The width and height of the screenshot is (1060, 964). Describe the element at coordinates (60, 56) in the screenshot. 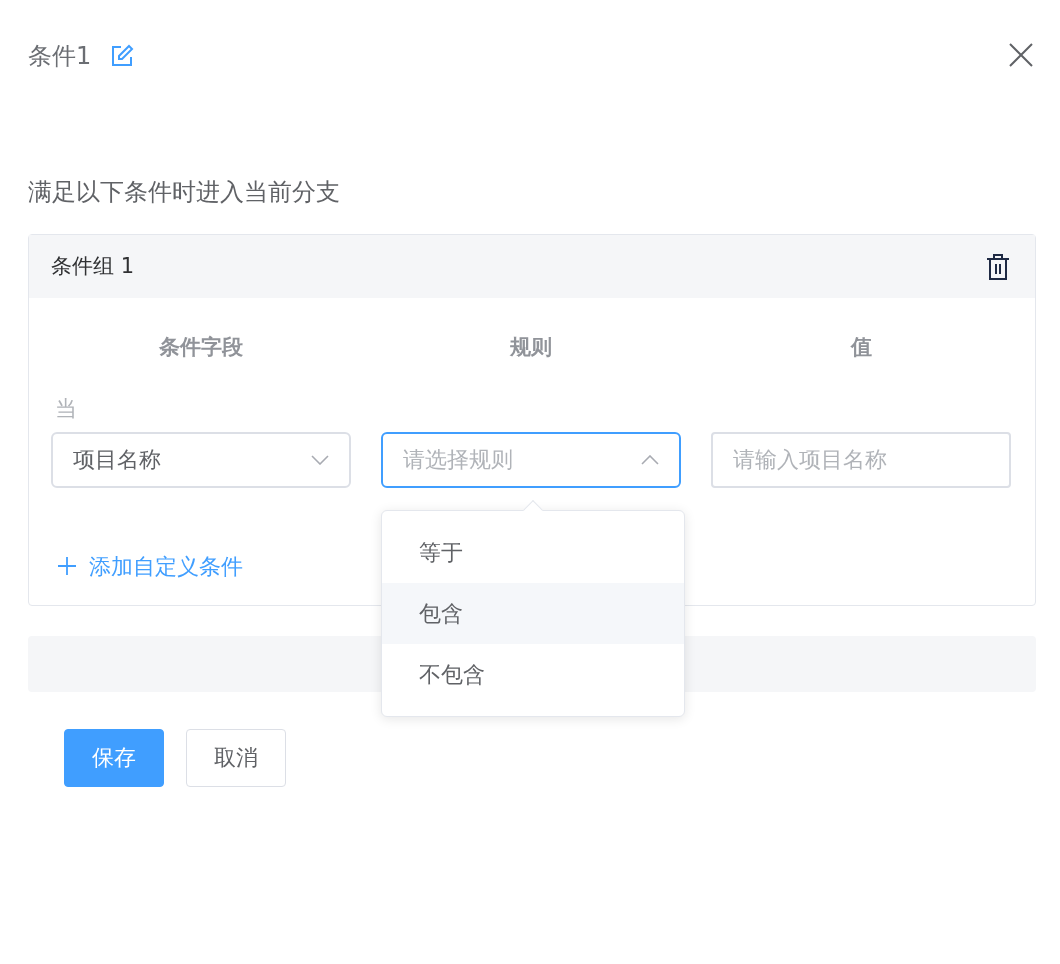

I see `dialog-title: 条件1` at that location.